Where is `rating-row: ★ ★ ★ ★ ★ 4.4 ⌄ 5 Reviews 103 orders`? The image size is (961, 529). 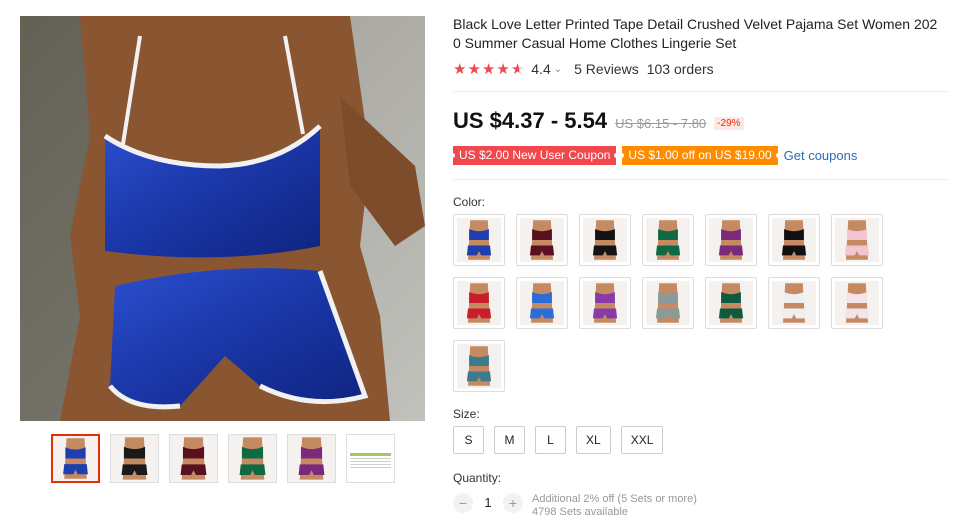 rating-row: ★ ★ ★ ★ ★ 4.4 ⌄ 5 Reviews 103 orders is located at coordinates (583, 69).